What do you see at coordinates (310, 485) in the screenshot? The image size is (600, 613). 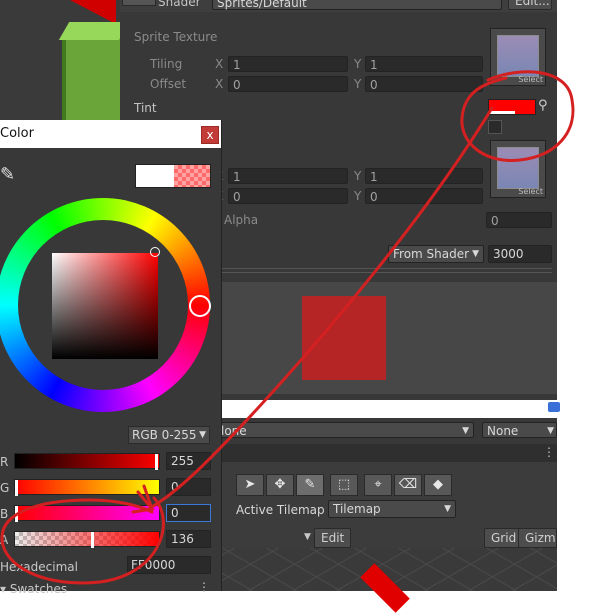 I see `paint-brush-button: ✎` at bounding box center [310, 485].